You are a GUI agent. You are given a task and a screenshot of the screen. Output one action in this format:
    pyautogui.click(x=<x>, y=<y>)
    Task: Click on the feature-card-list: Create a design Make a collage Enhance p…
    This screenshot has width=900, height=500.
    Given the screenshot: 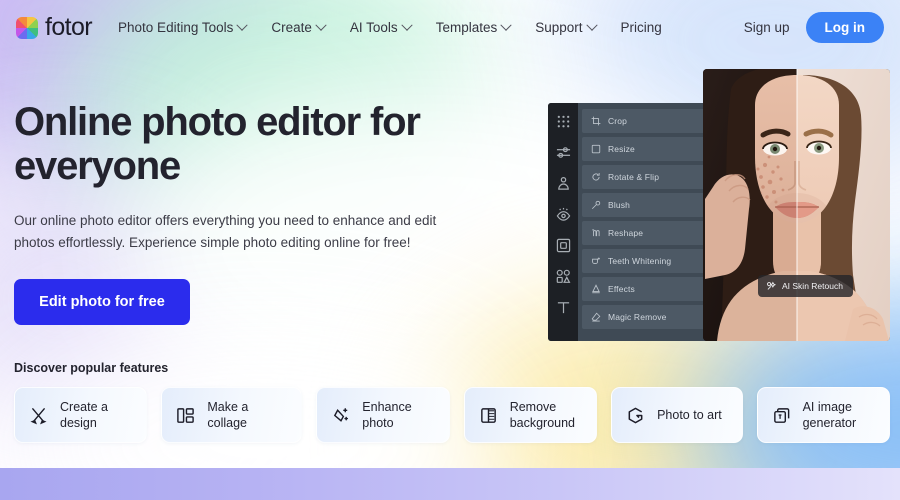 What is the action you would take?
    pyautogui.click(x=452, y=415)
    